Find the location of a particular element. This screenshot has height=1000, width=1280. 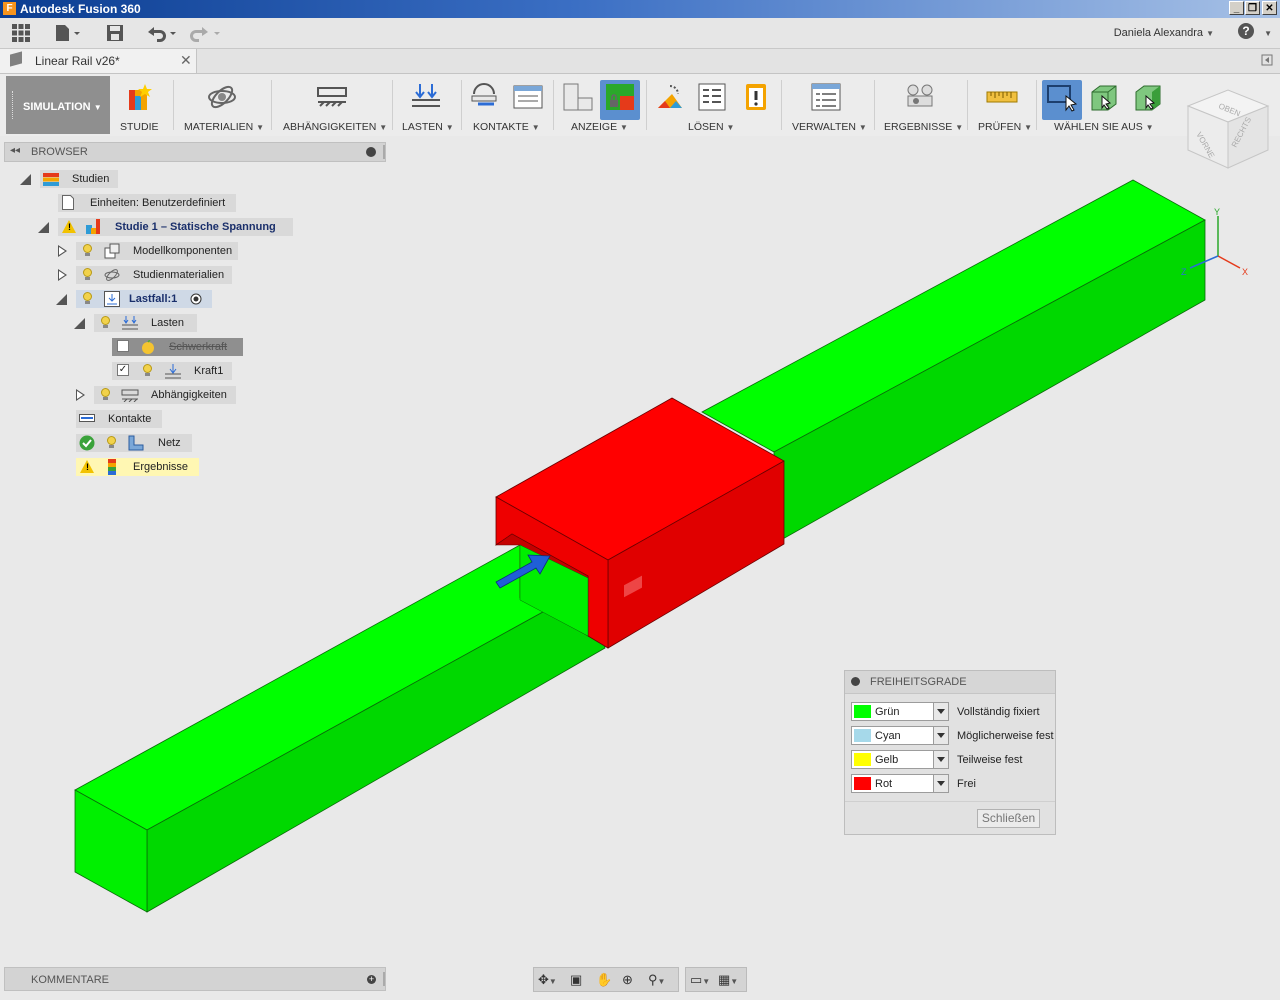

force1-checkbox: ✓ is located at coordinates (123, 370).